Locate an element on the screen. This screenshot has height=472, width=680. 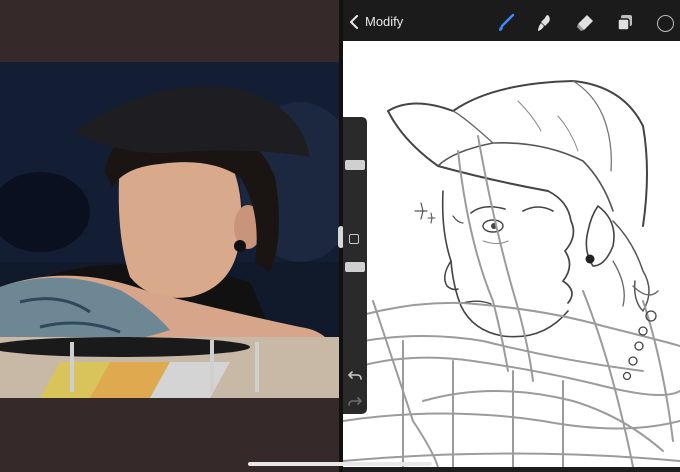
brush-opacity-slider is located at coordinates (355, 267).